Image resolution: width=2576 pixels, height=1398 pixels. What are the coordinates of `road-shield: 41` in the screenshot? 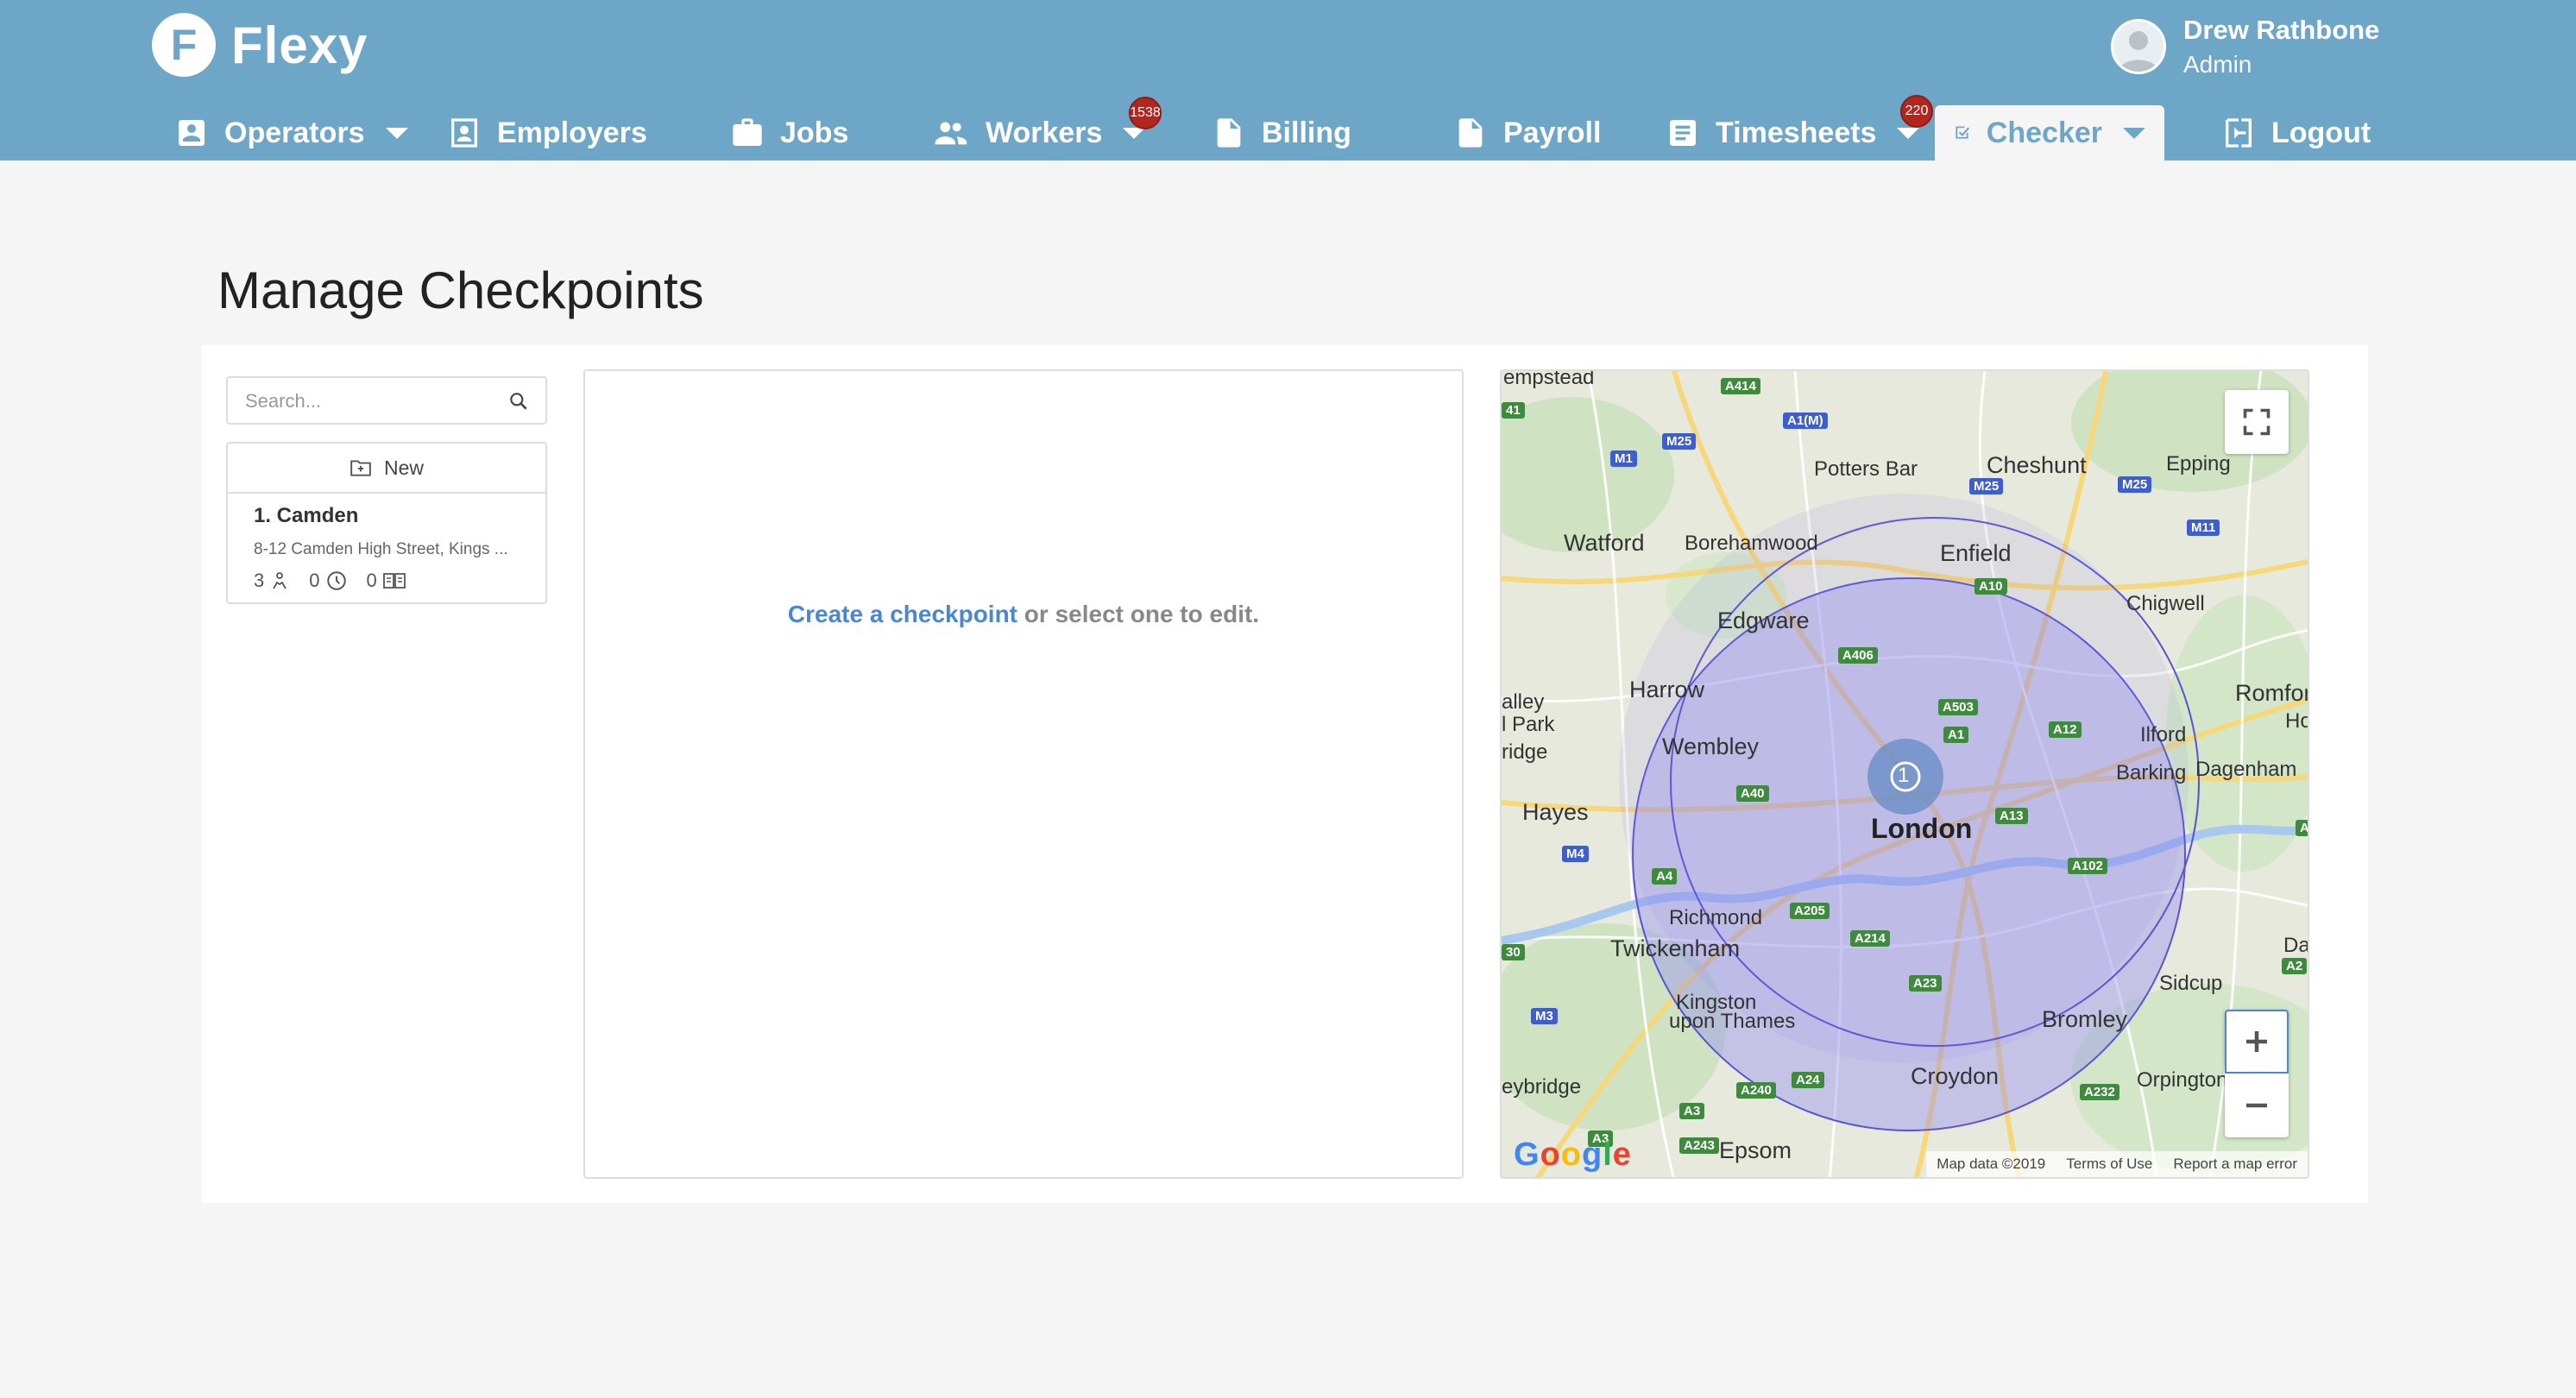 It's located at (1513, 410).